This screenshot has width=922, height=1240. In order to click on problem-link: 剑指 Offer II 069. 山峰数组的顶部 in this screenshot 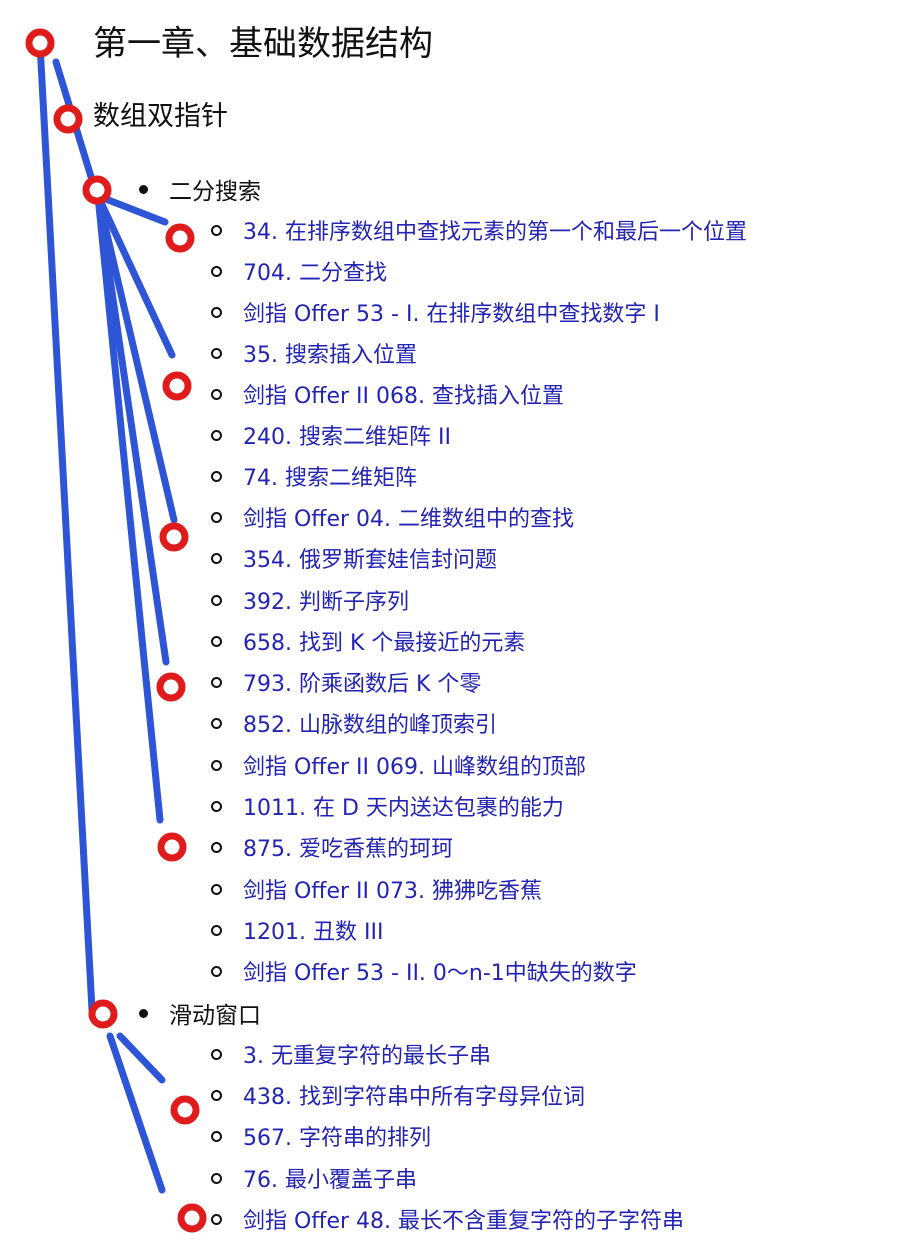, I will do `click(414, 765)`.